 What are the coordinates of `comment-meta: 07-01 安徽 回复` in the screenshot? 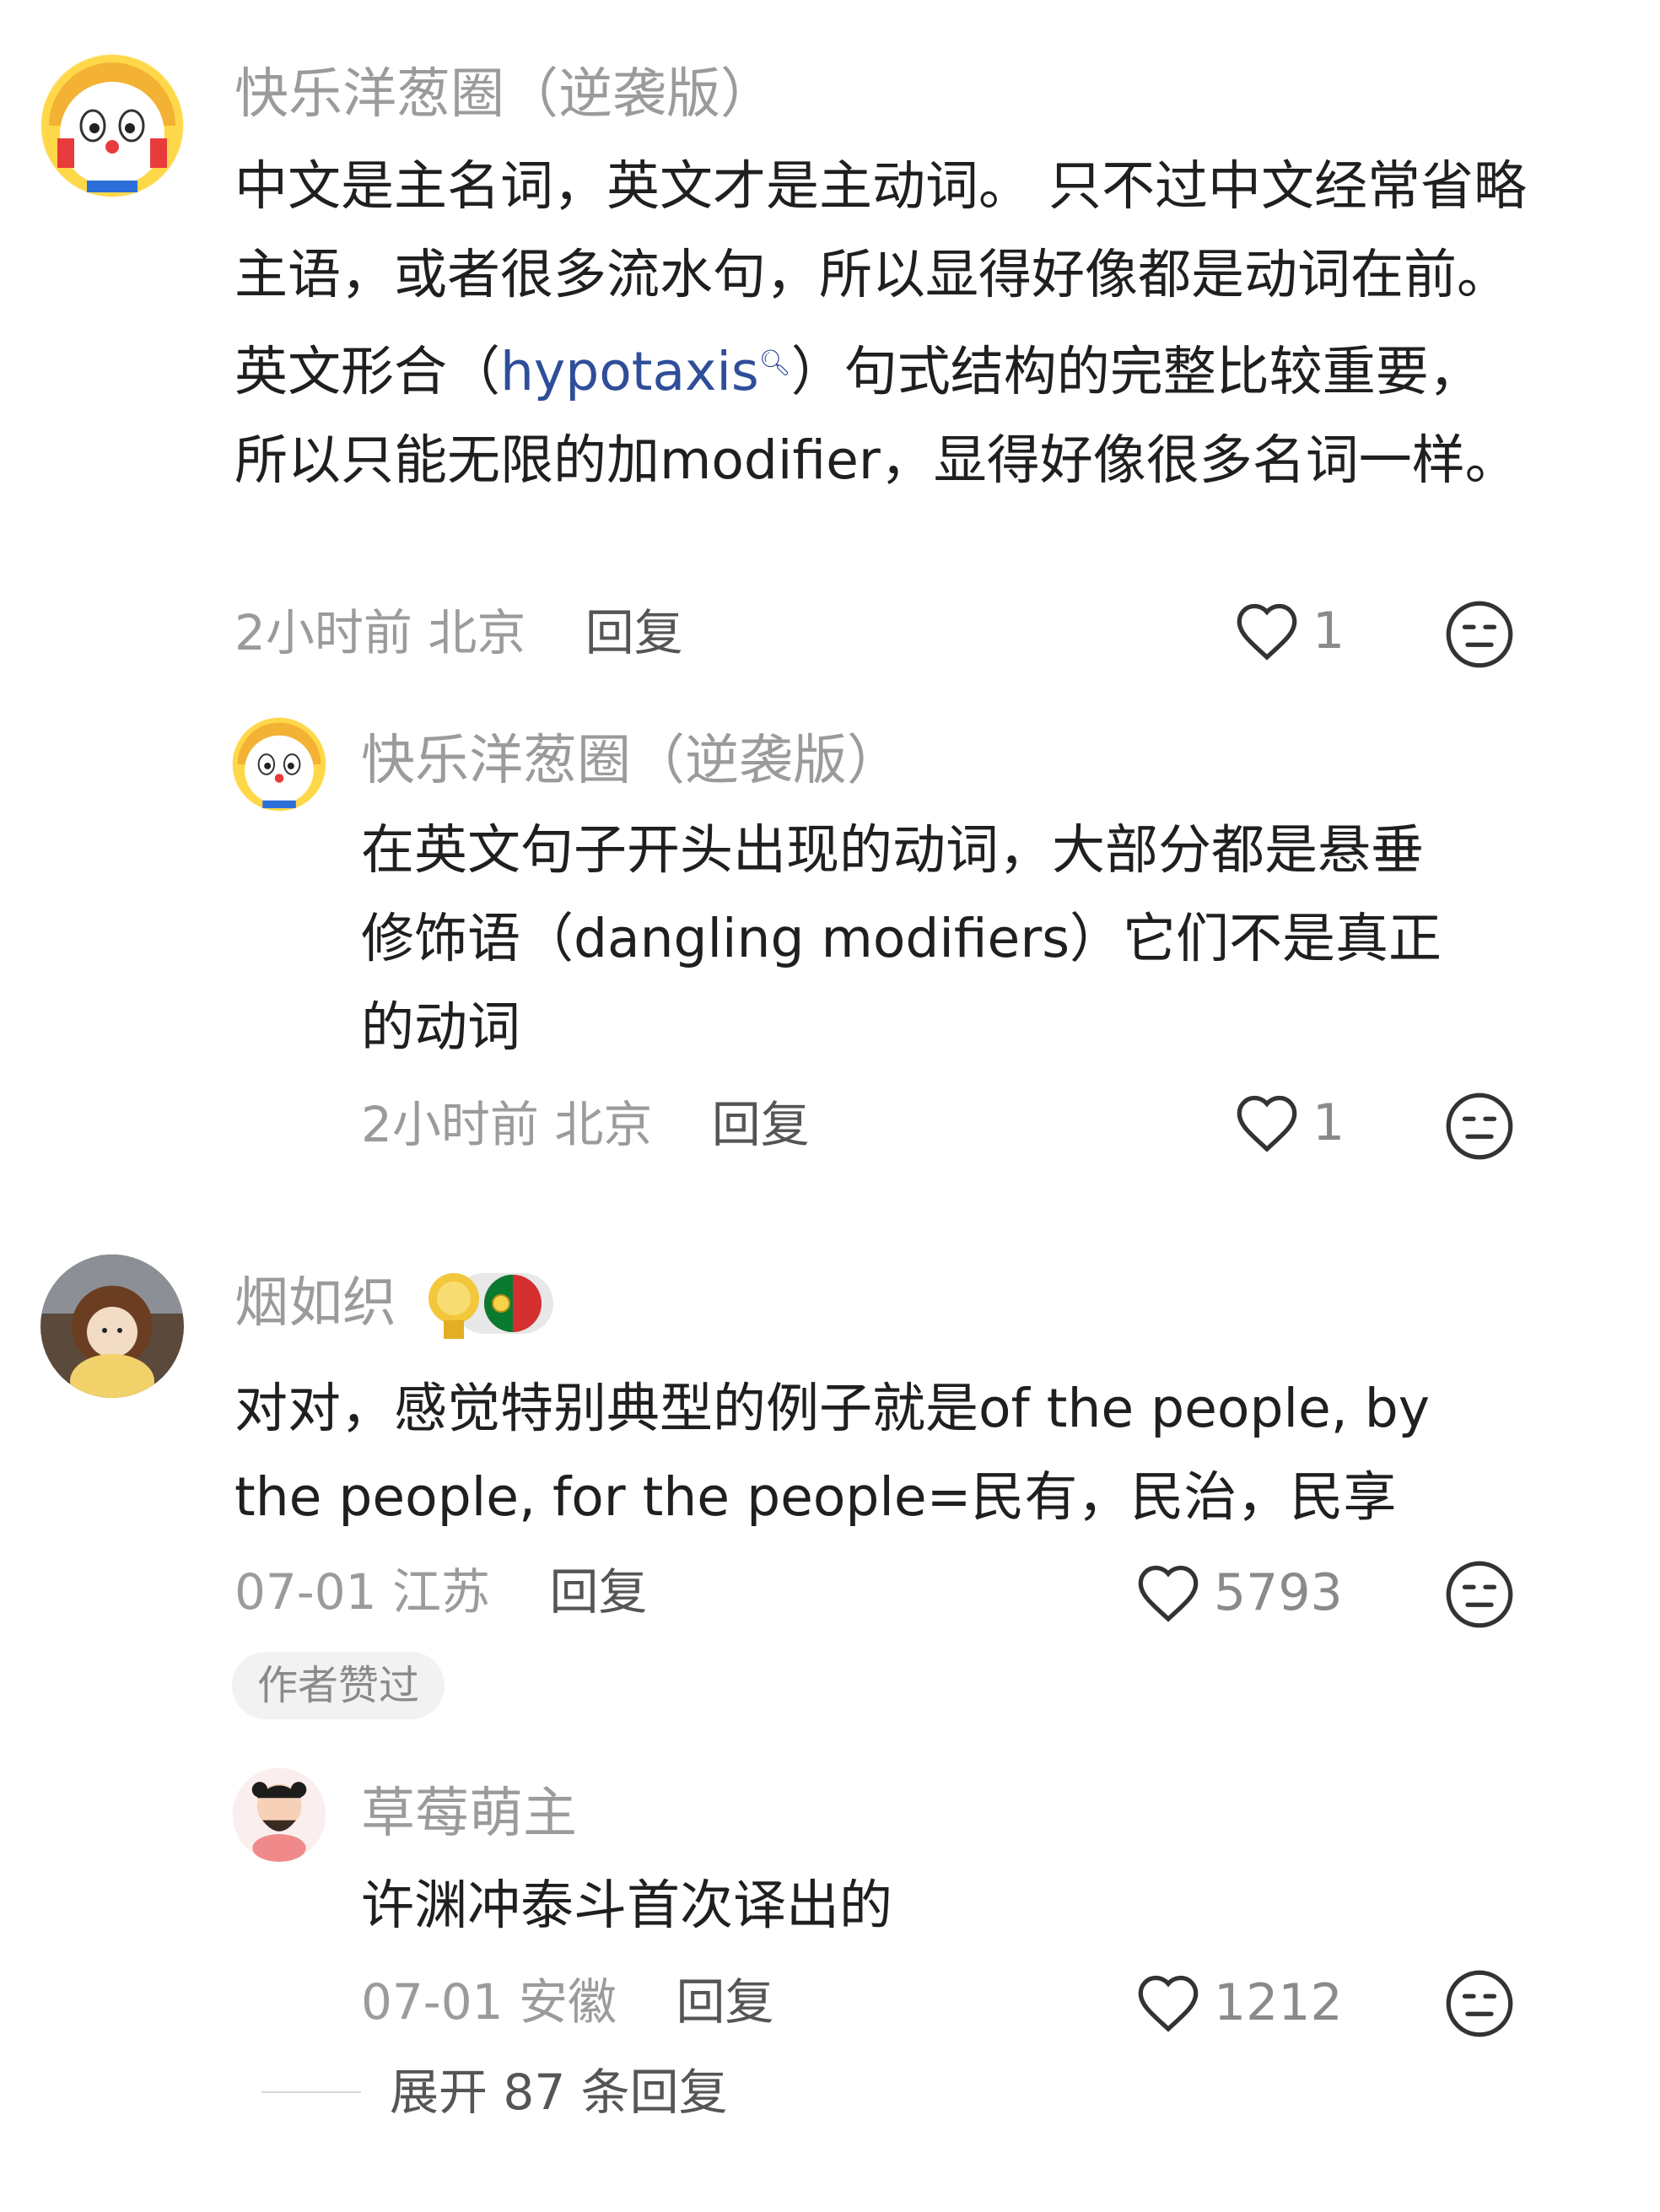 It's located at (567, 2001).